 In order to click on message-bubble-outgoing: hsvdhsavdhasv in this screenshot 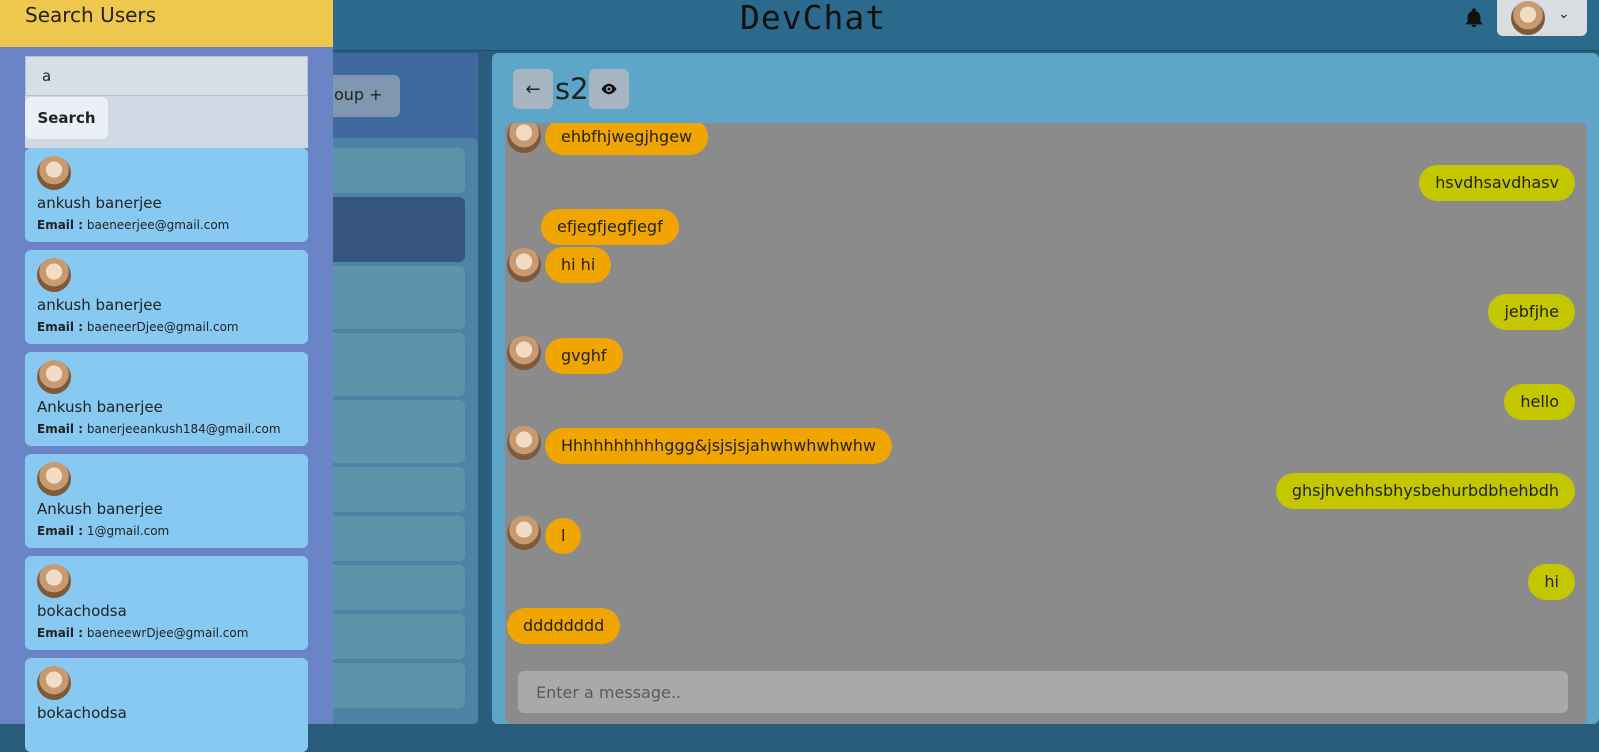, I will do `click(1497, 183)`.